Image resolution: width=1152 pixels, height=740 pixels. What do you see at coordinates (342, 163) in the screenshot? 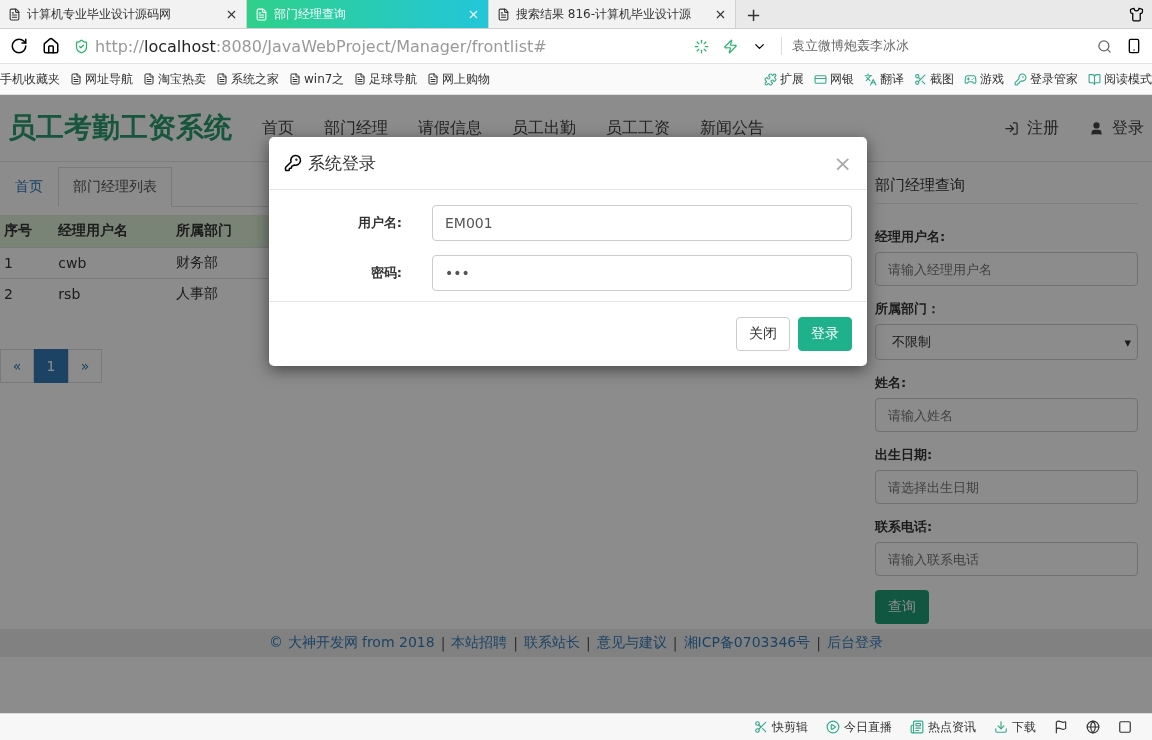
I see `dialog-title: 系统登录` at bounding box center [342, 163].